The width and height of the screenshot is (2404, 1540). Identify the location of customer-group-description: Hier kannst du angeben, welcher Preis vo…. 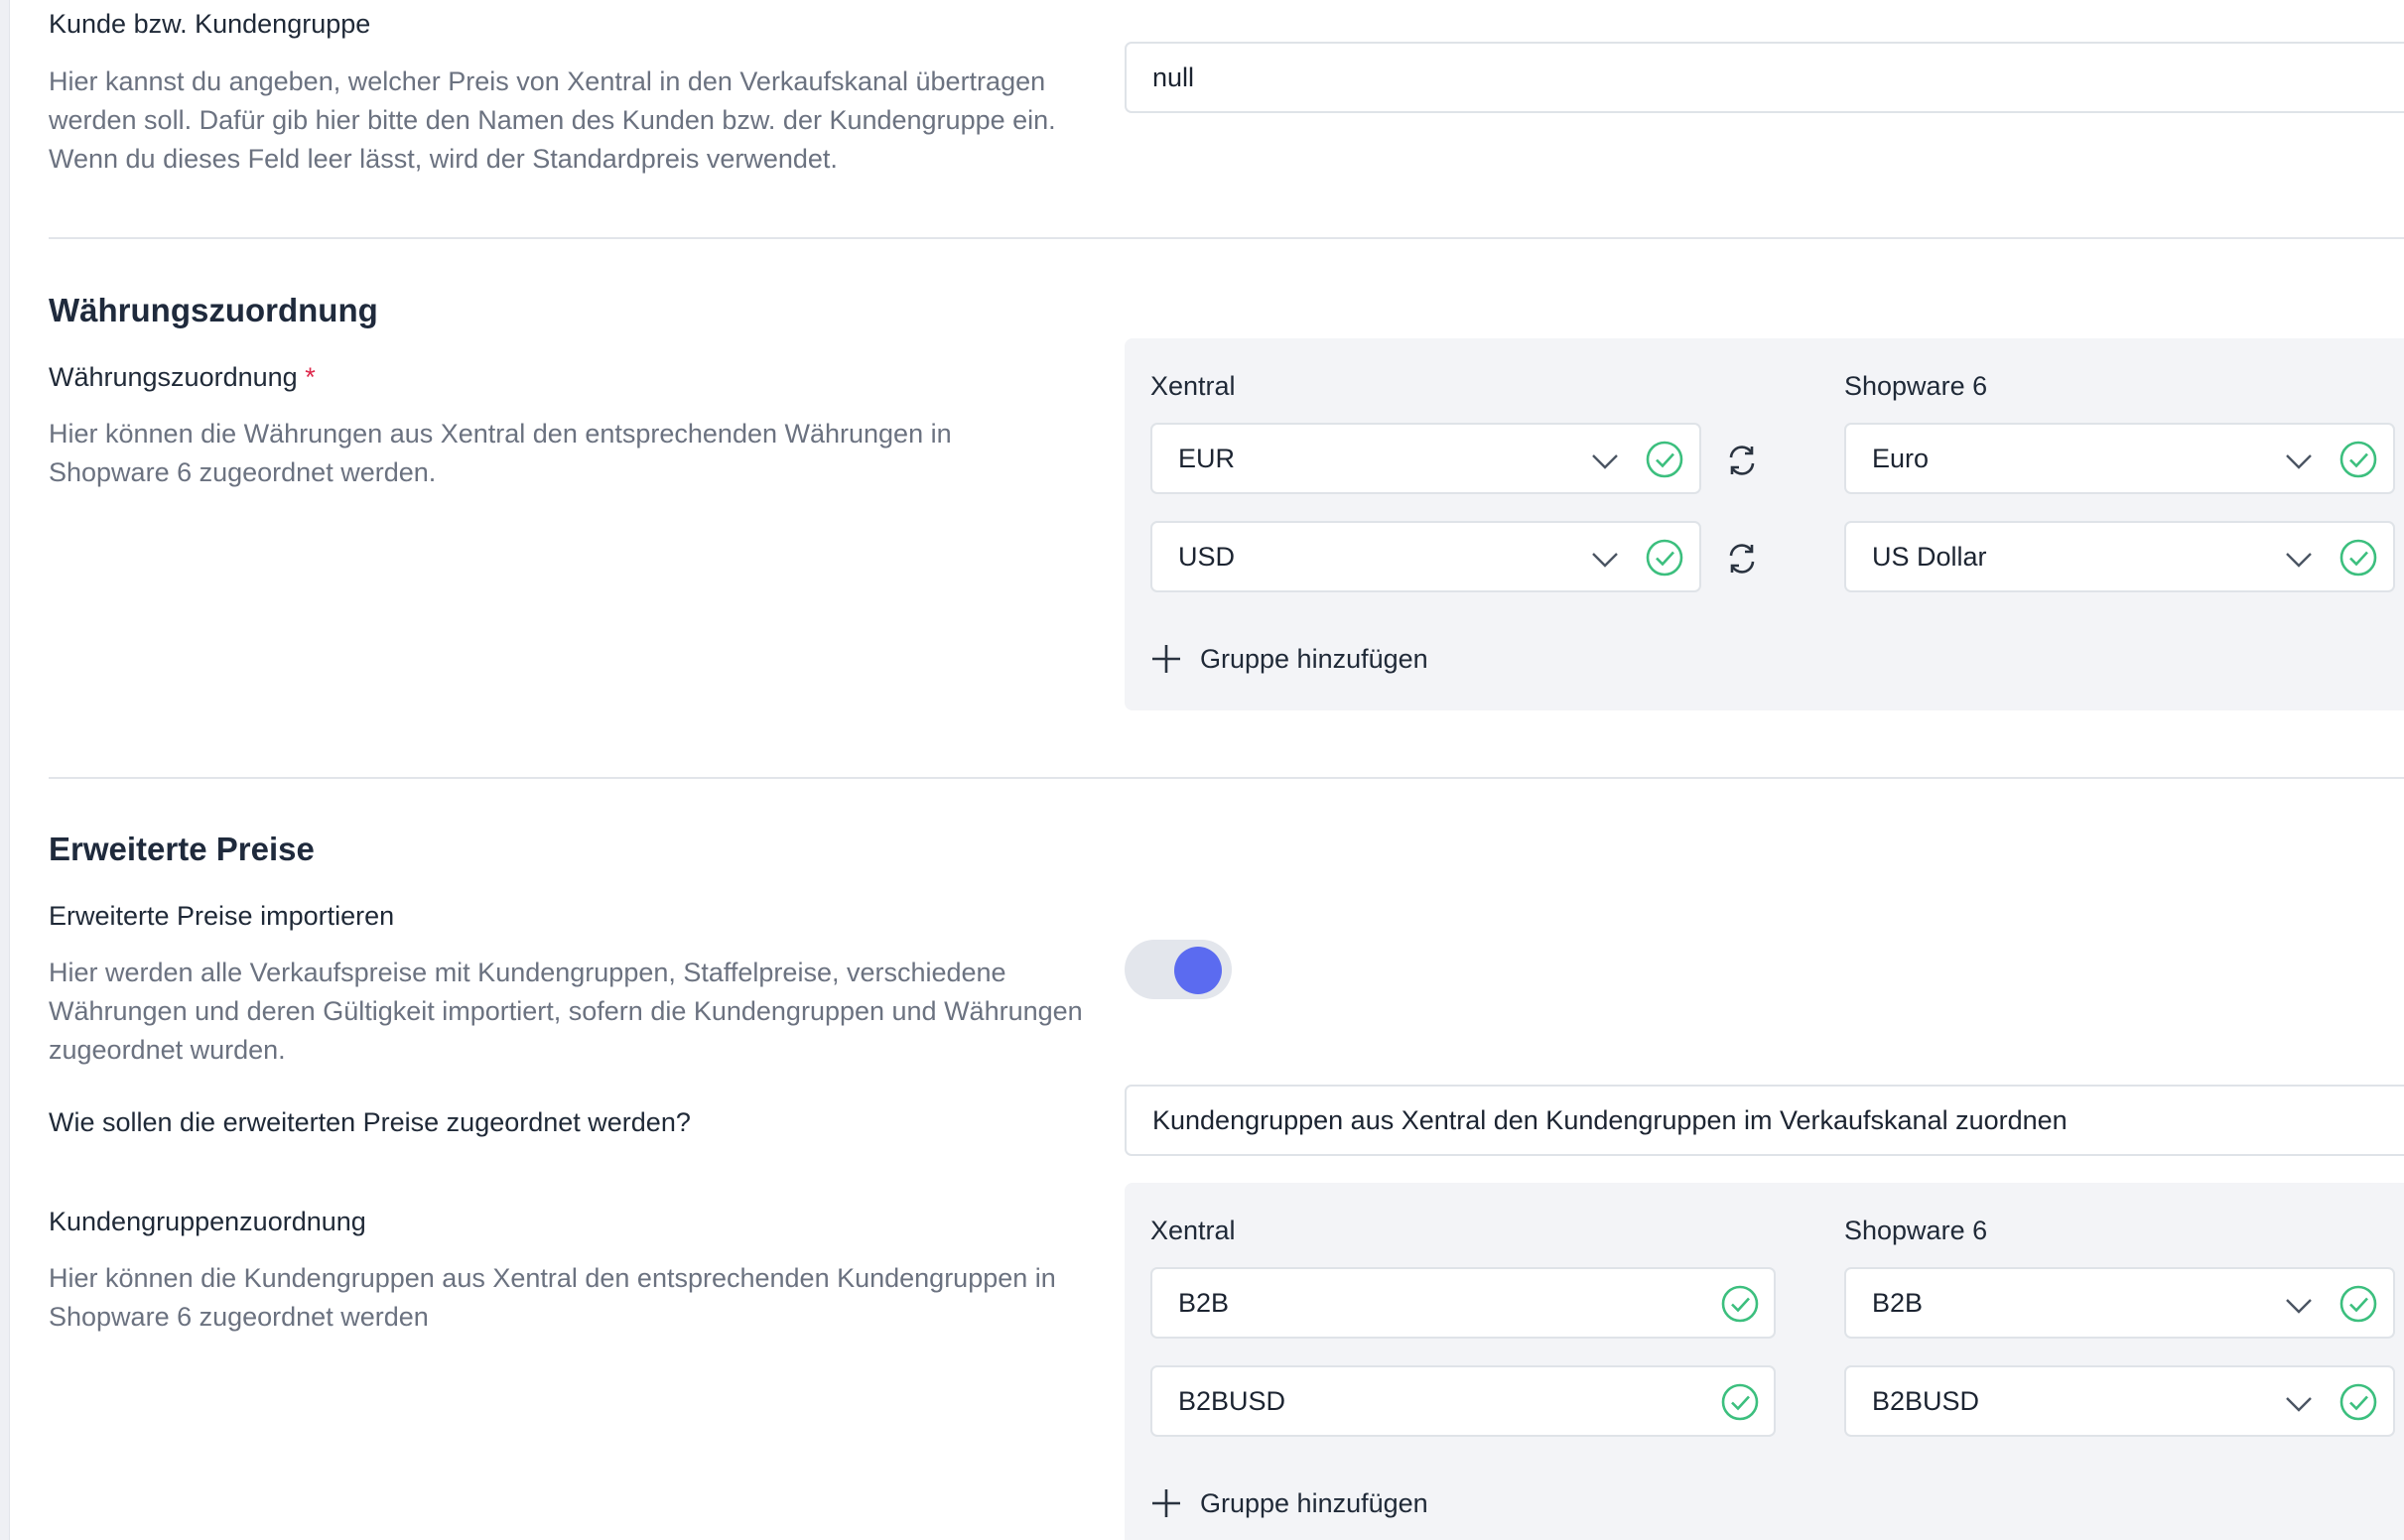
(552, 120).